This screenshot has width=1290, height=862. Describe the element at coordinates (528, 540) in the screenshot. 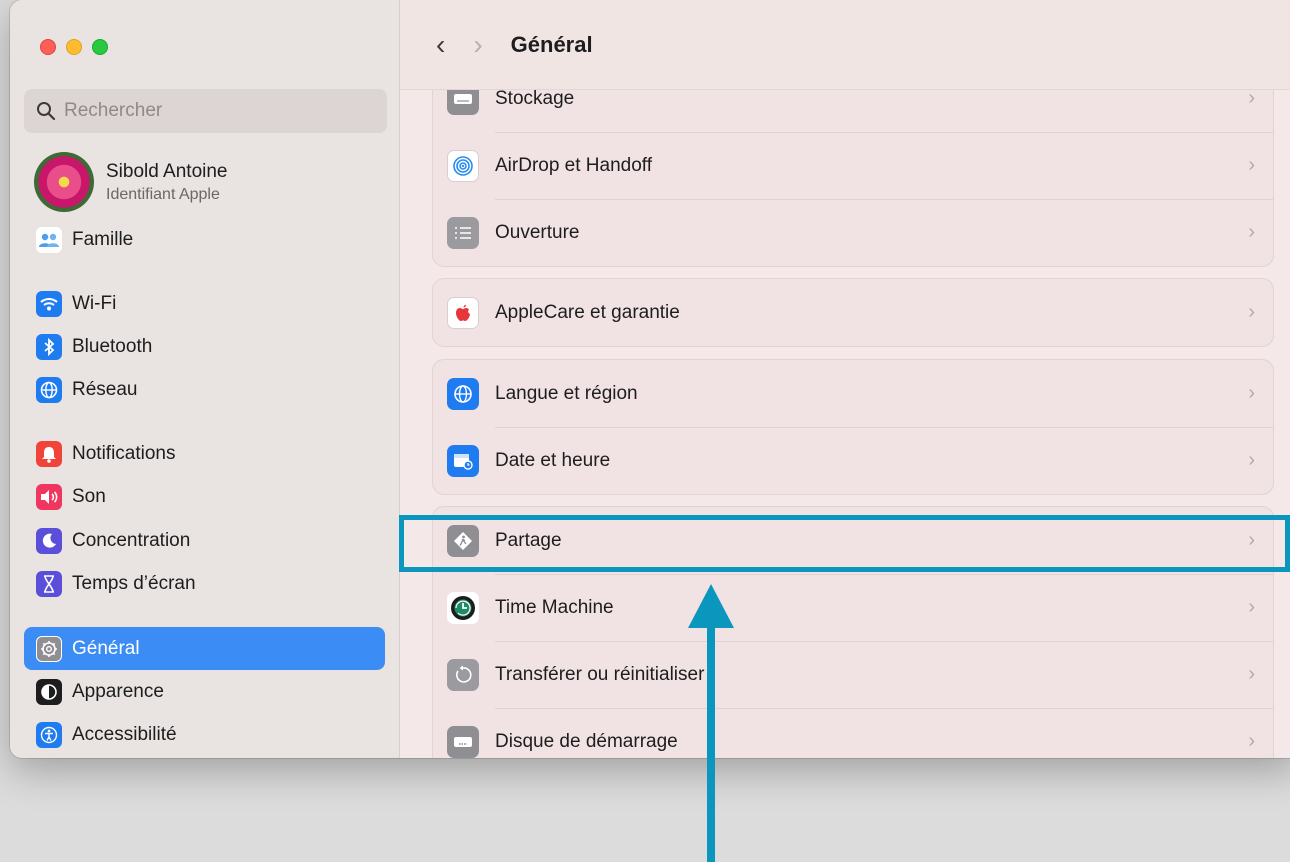

I see `row-label: Partage` at that location.